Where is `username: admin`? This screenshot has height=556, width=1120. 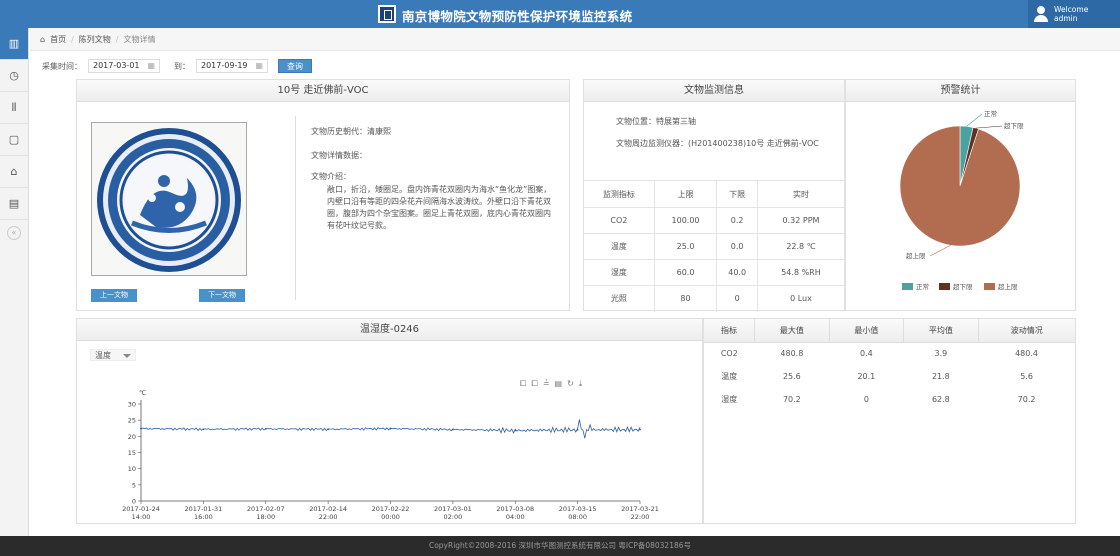 username: admin is located at coordinates (1066, 18).